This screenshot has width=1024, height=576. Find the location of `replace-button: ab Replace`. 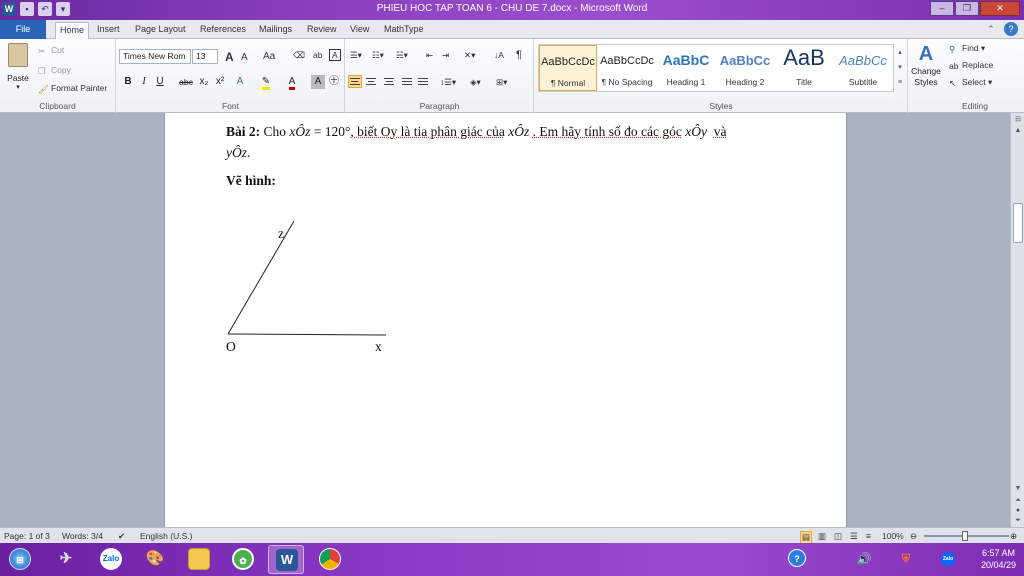

replace-button: ab Replace is located at coordinates (971, 65).